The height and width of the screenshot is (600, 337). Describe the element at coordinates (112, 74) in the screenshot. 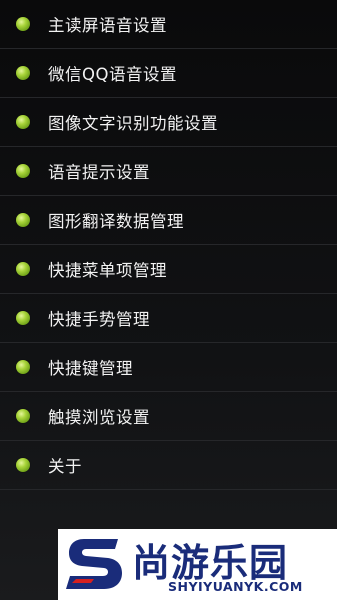

I see `menu-item-label: 微信QQ语音设置` at that location.